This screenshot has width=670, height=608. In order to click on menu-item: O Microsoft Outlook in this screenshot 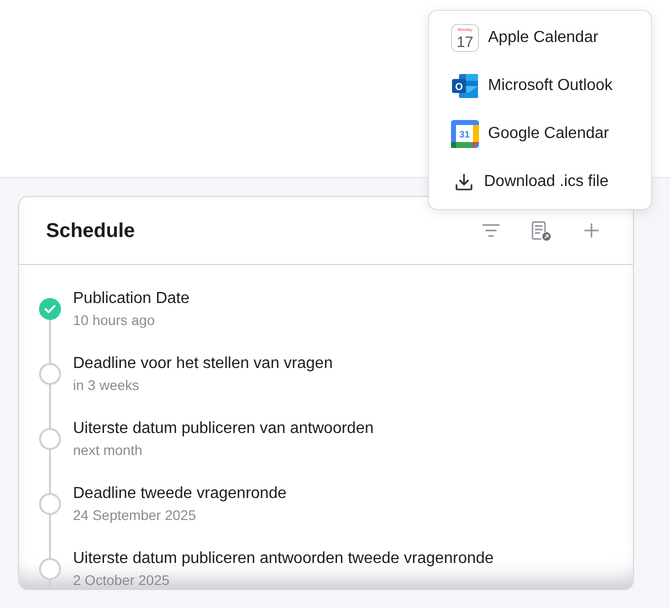, I will do `click(540, 86)`.